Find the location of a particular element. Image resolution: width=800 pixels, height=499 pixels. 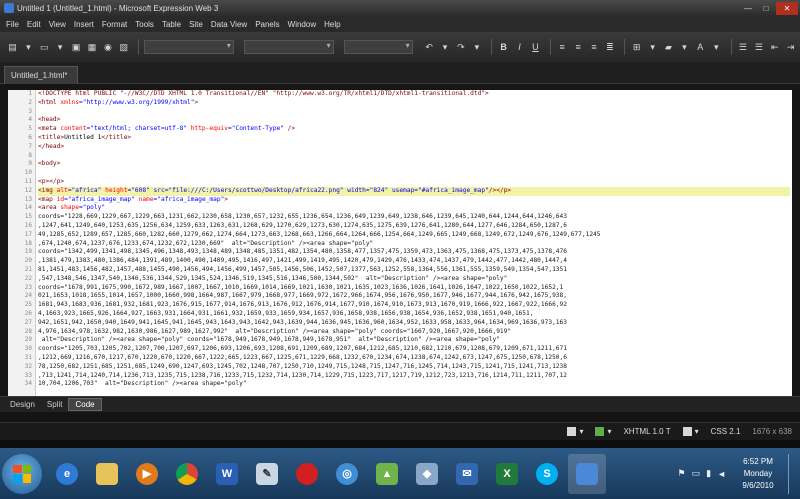

menu-view: View is located at coordinates (57, 24).